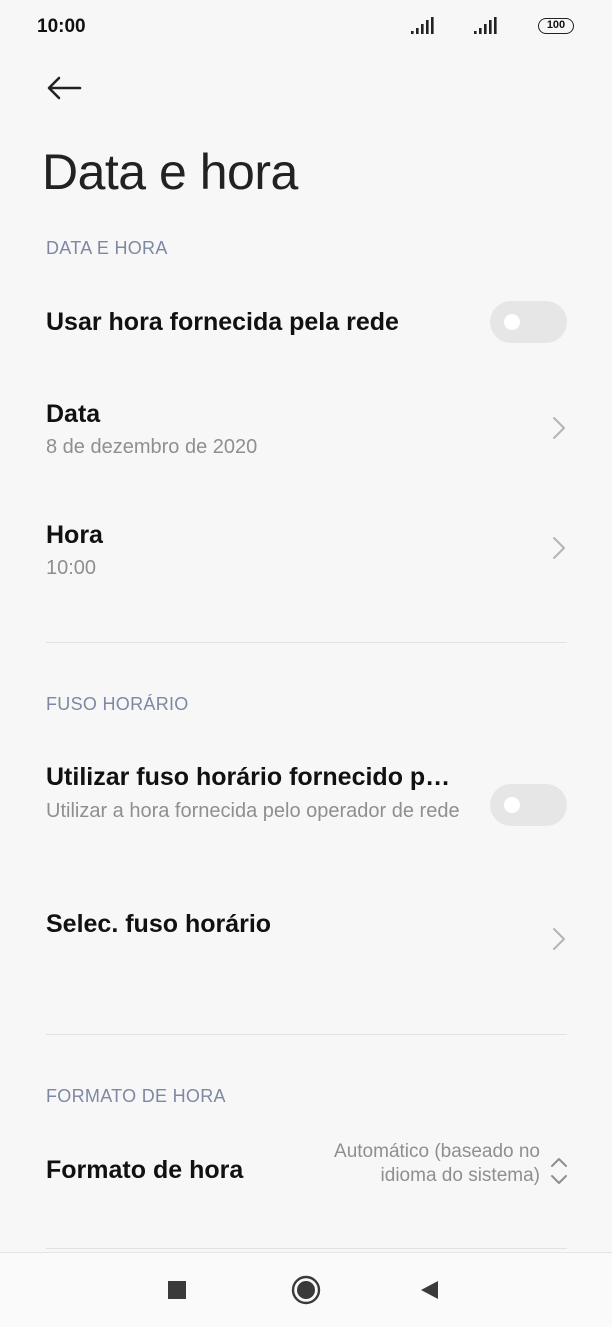  Describe the element at coordinates (556, 26) in the screenshot. I see `battery-icon: 100` at that location.